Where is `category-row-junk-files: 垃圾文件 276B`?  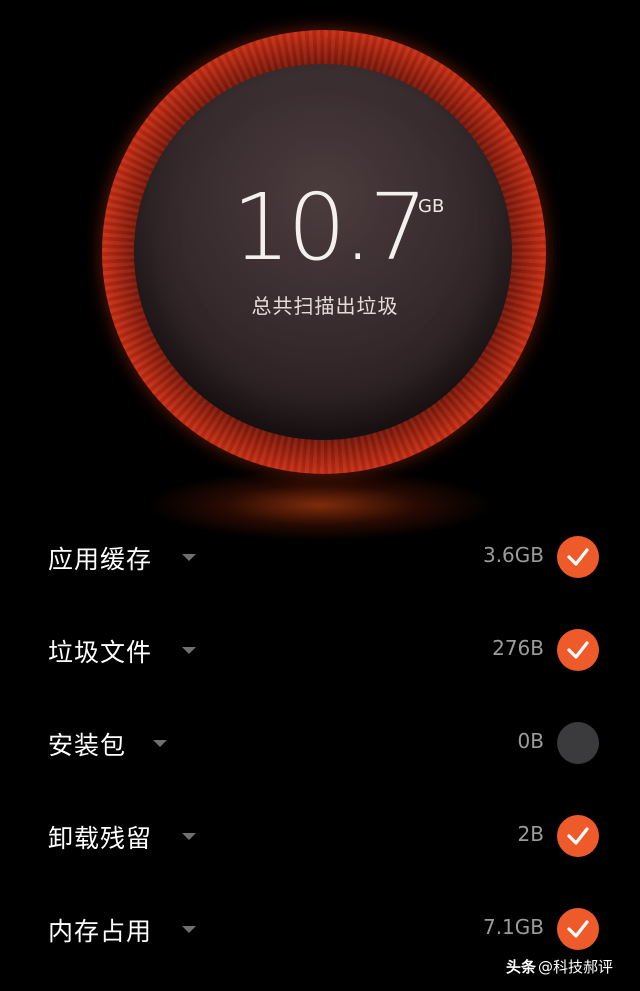 category-row-junk-files: 垃圾文件 276B is located at coordinates (320, 649).